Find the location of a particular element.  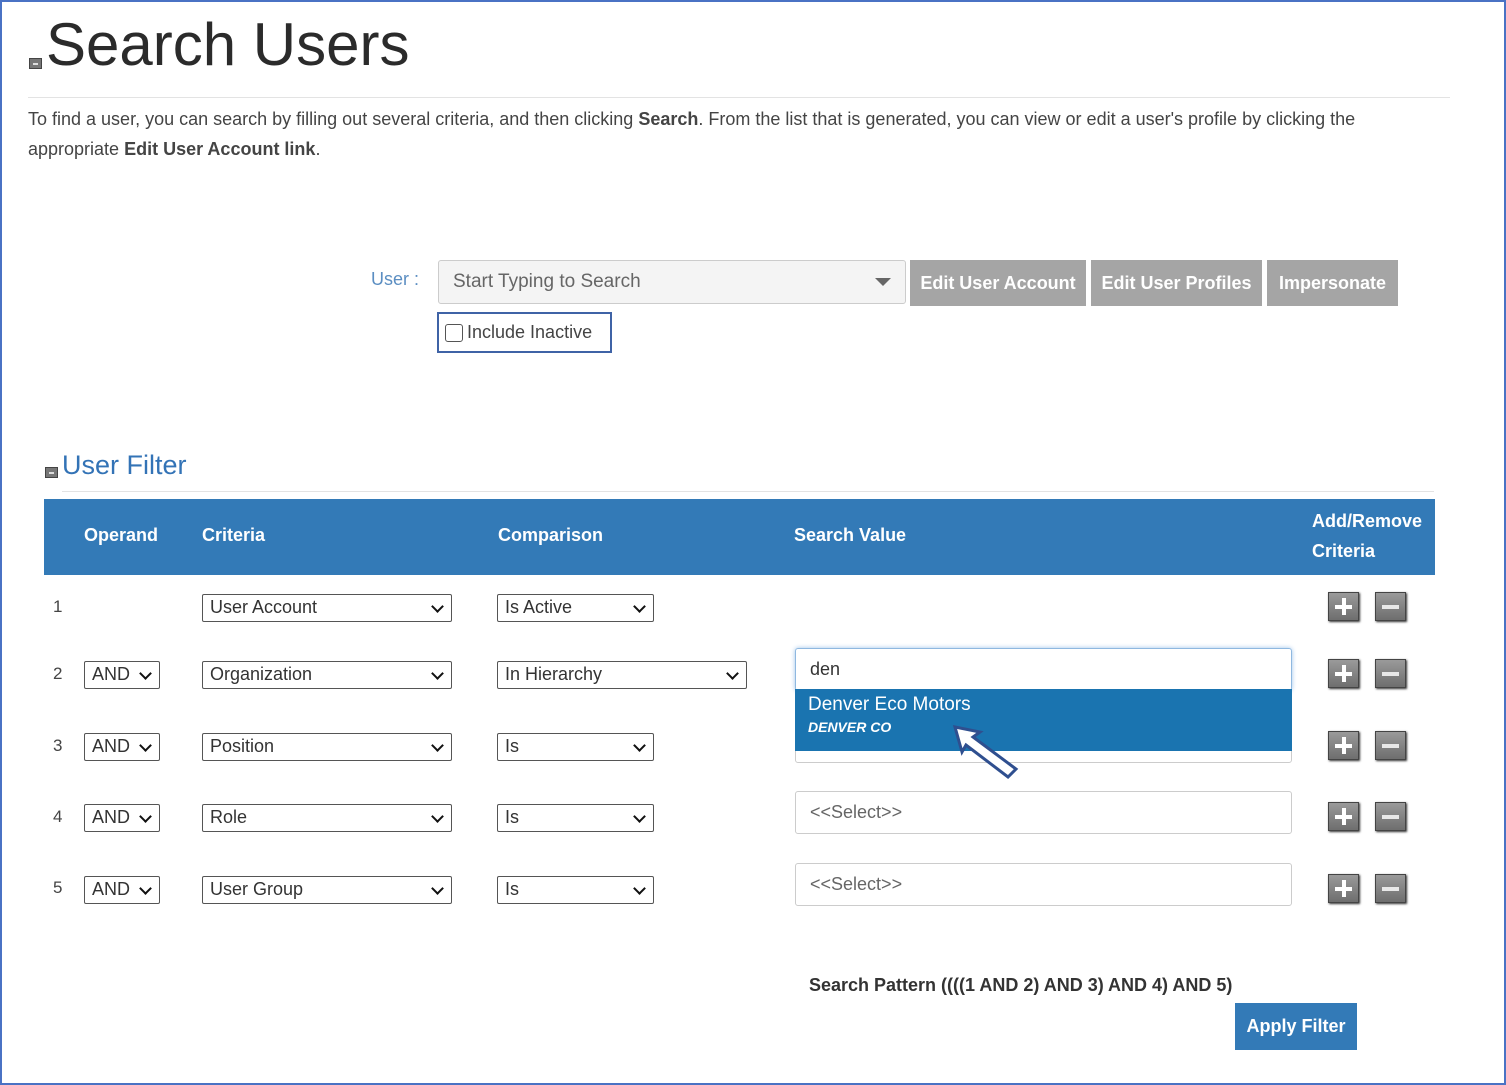

pointer-arrow-icon is located at coordinates (985, 752).